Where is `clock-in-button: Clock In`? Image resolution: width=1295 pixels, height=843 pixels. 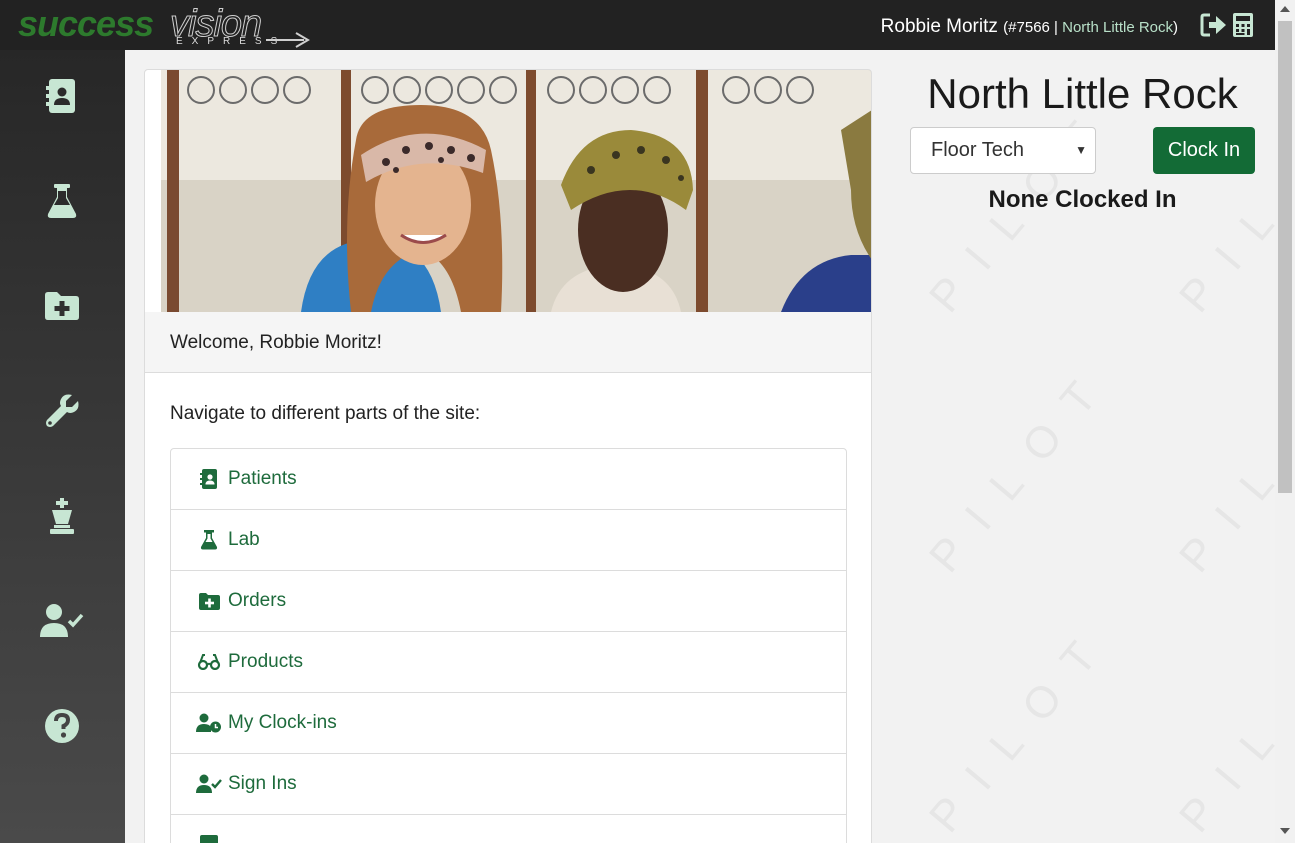
clock-in-button: Clock In is located at coordinates (1204, 150).